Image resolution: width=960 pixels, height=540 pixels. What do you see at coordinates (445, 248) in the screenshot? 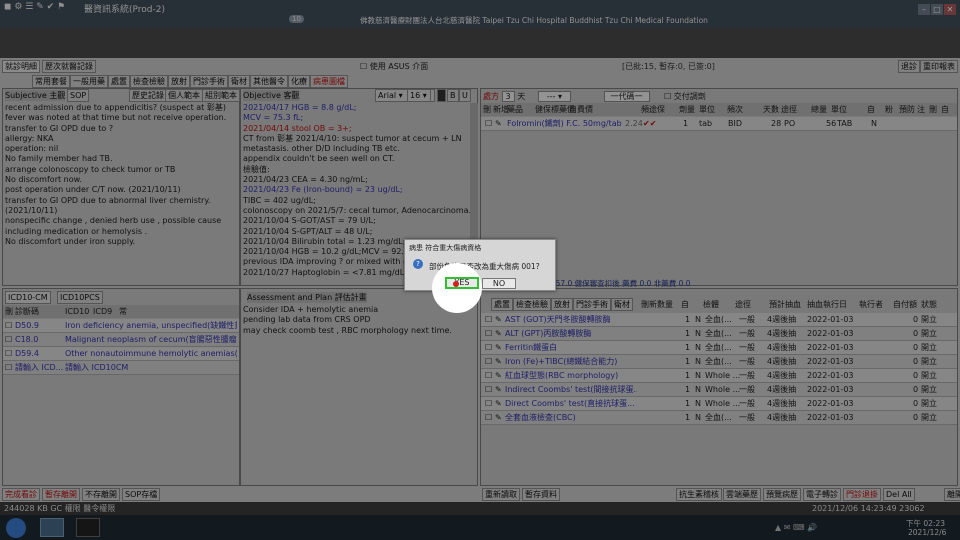
I see `dialog-title: 病患 符合重大傷病資格` at bounding box center [445, 248].